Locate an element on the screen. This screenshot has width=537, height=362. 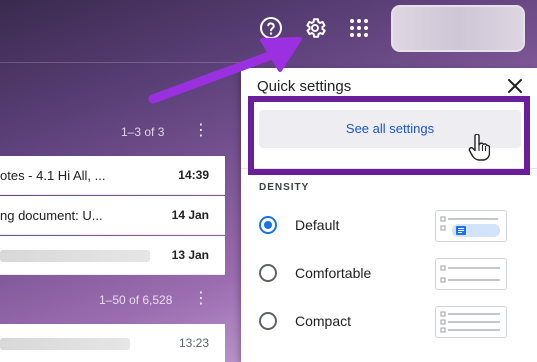
density-label: Compact is located at coordinates (323, 321).